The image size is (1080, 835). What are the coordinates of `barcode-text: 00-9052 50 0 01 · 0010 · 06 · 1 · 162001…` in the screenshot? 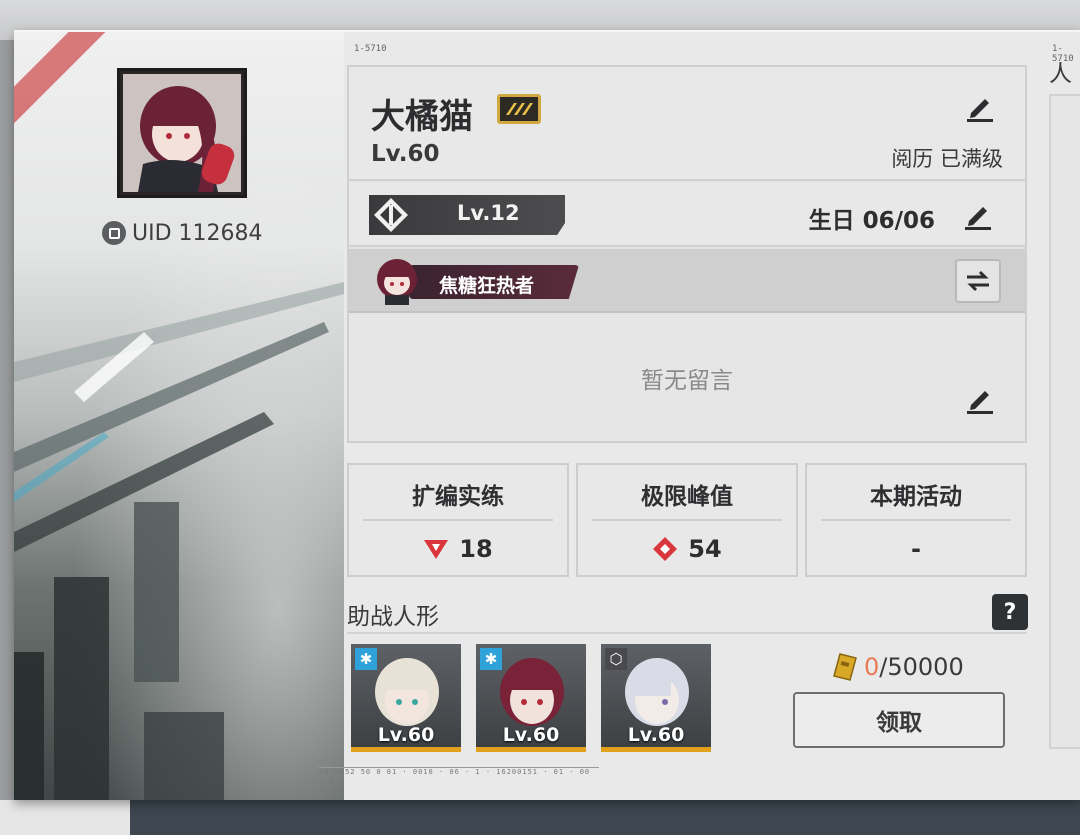 It's located at (459, 775).